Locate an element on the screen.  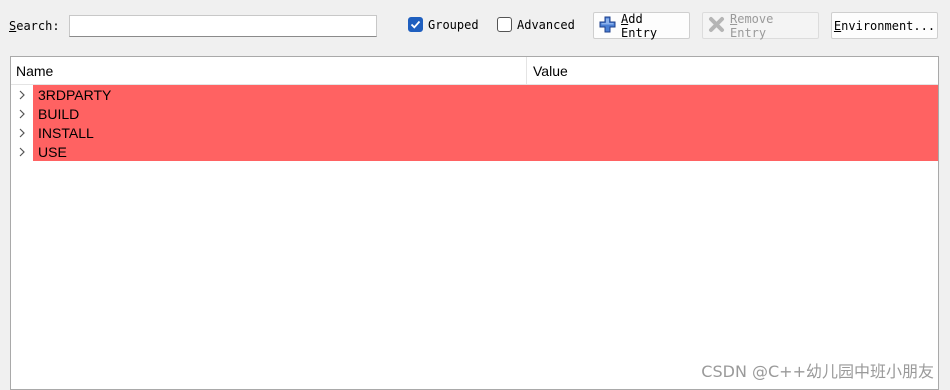
grouped-label: Grouped is located at coordinates (453, 24).